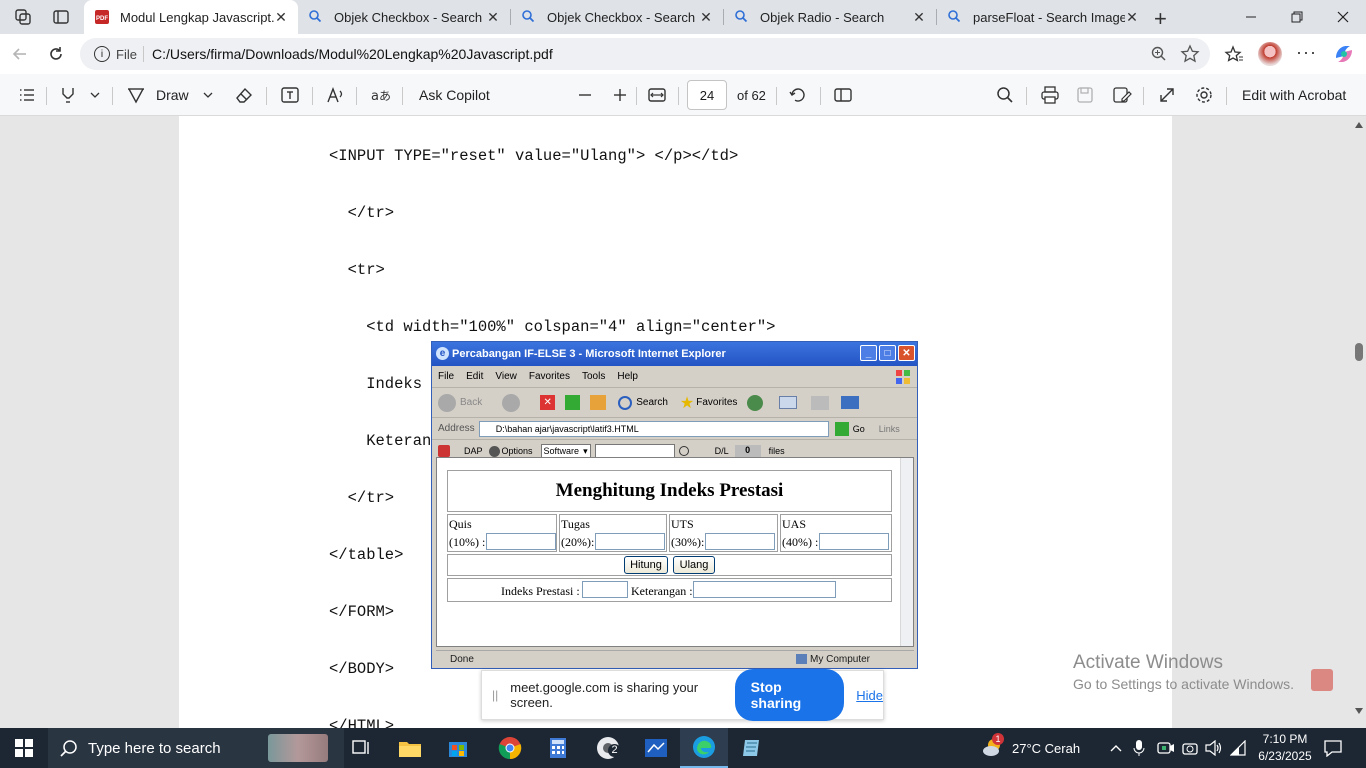 This screenshot has height=768, width=1366. Describe the element at coordinates (1005, 95) in the screenshot. I see `find-icon` at that location.